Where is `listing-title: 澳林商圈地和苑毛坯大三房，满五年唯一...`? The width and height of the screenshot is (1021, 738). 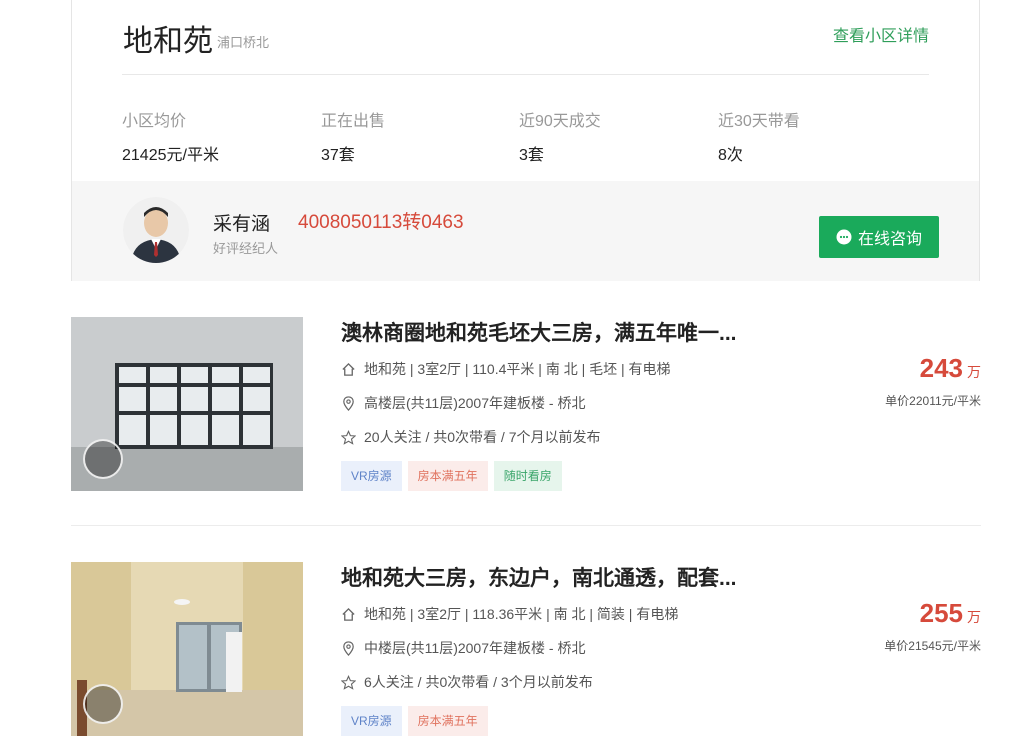 listing-title: 澳林商圈地和苑毛坯大三房，满五年唯一... is located at coordinates (539, 332).